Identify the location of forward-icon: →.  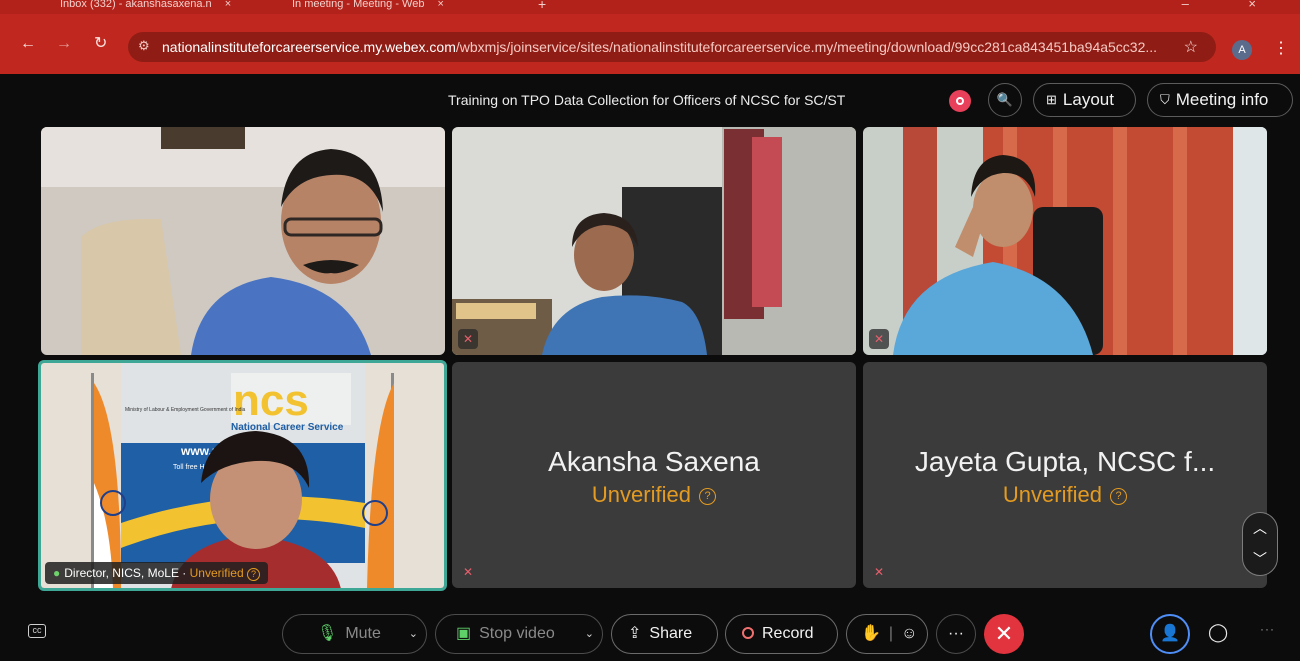
(64, 44).